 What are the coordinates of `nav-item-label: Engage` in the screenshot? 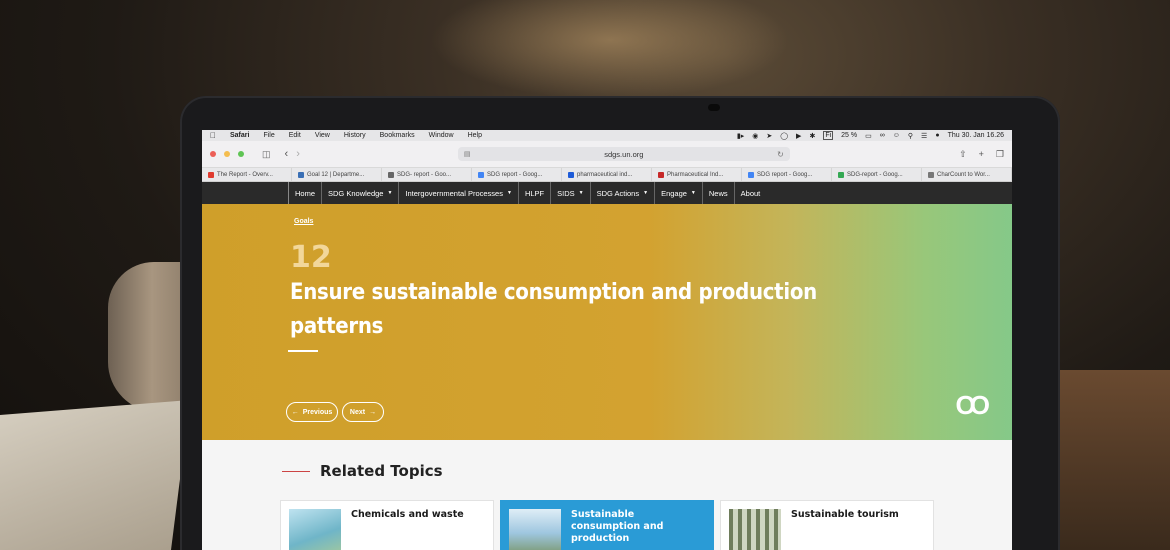 It's located at (674, 193).